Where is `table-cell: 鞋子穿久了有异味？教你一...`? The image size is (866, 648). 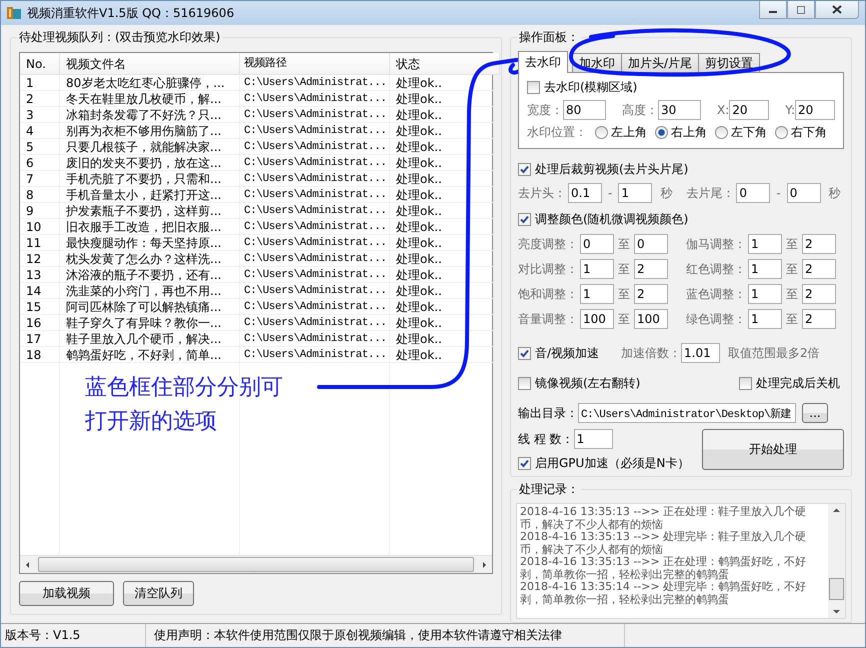 table-cell: 鞋子穿久了有异味？教你一... is located at coordinates (150, 323).